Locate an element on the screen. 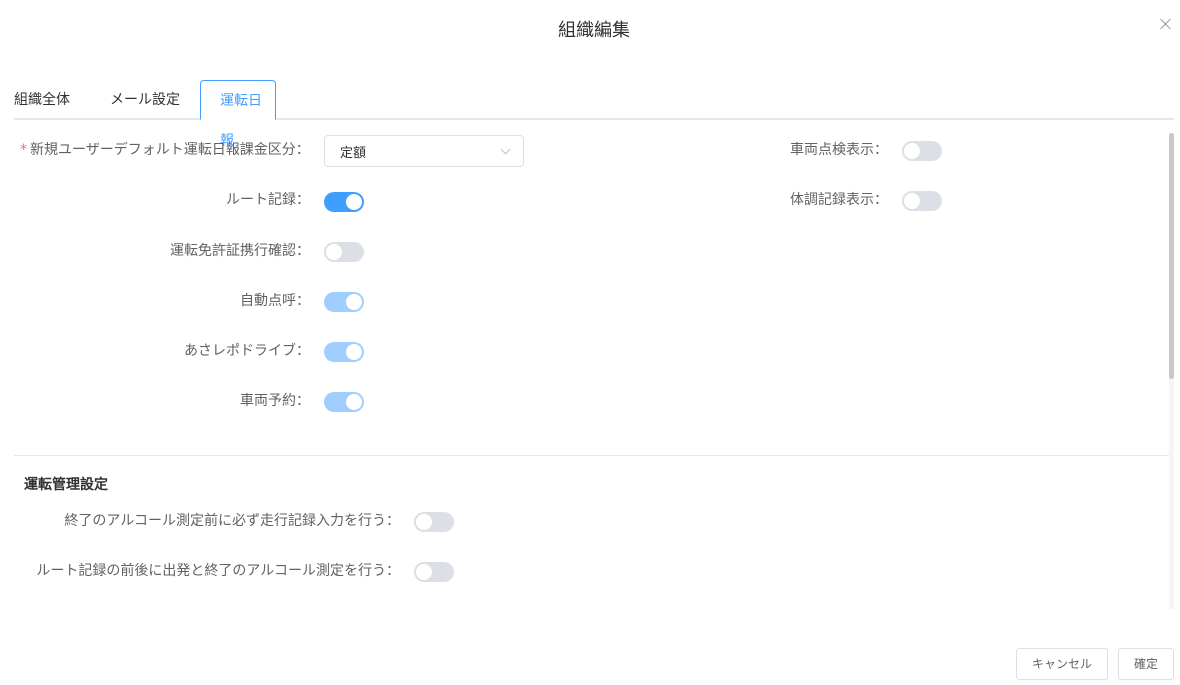  tab-organization: 組織全体 is located at coordinates (42, 99).